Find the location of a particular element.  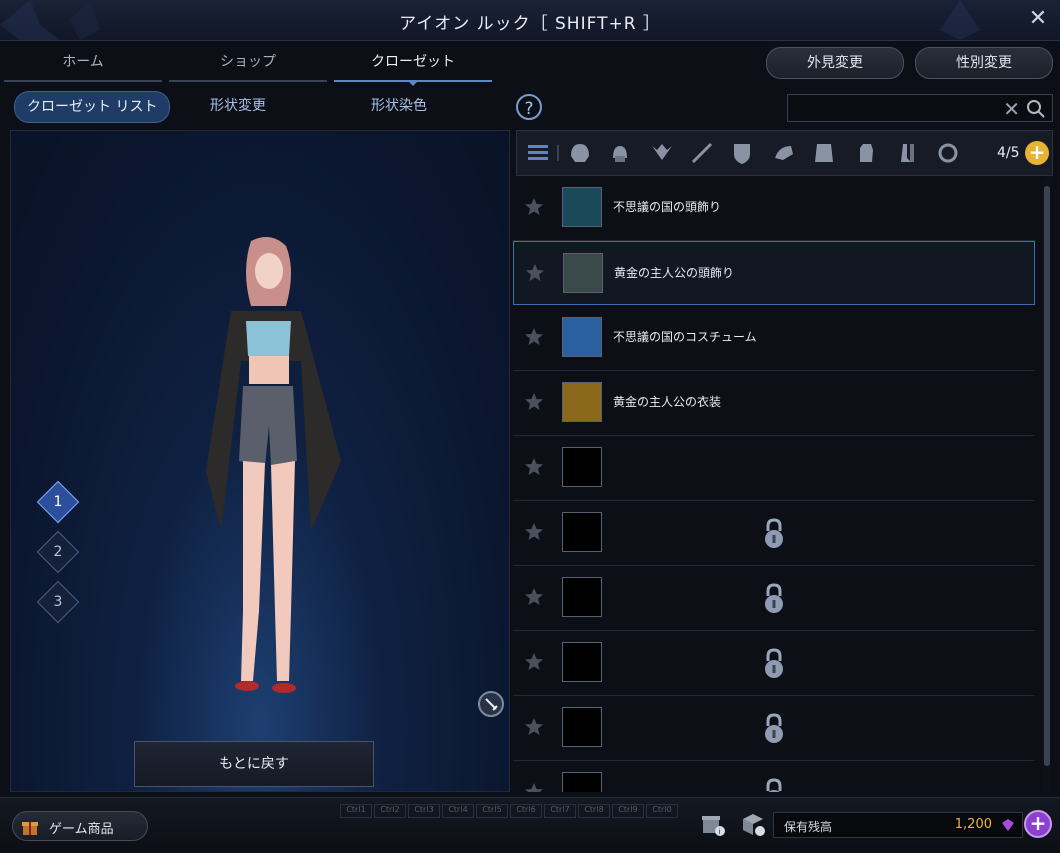

hotkey-slot: Ctrl1 is located at coordinates (356, 811).